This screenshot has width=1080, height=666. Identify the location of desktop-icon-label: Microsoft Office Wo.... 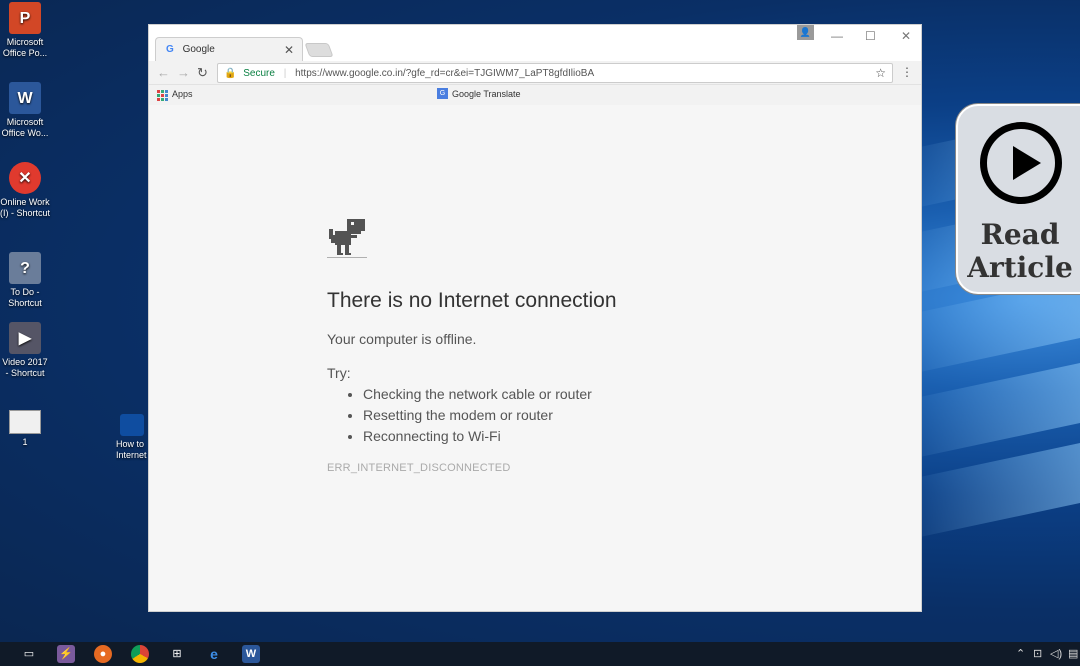
(25, 127).